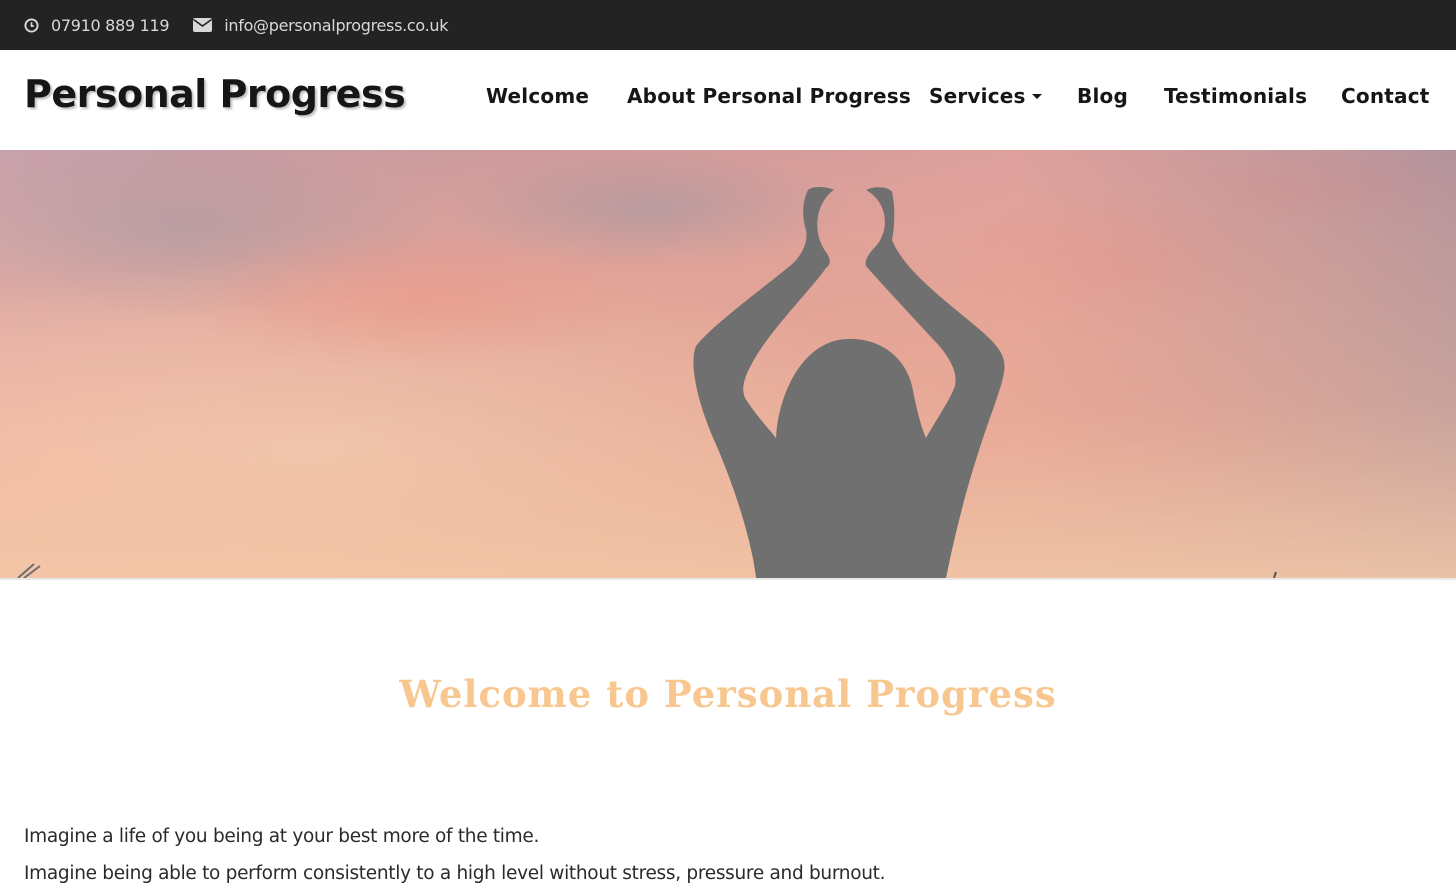 This screenshot has width=1456, height=895. I want to click on nav-services-label: Services, so click(977, 96).